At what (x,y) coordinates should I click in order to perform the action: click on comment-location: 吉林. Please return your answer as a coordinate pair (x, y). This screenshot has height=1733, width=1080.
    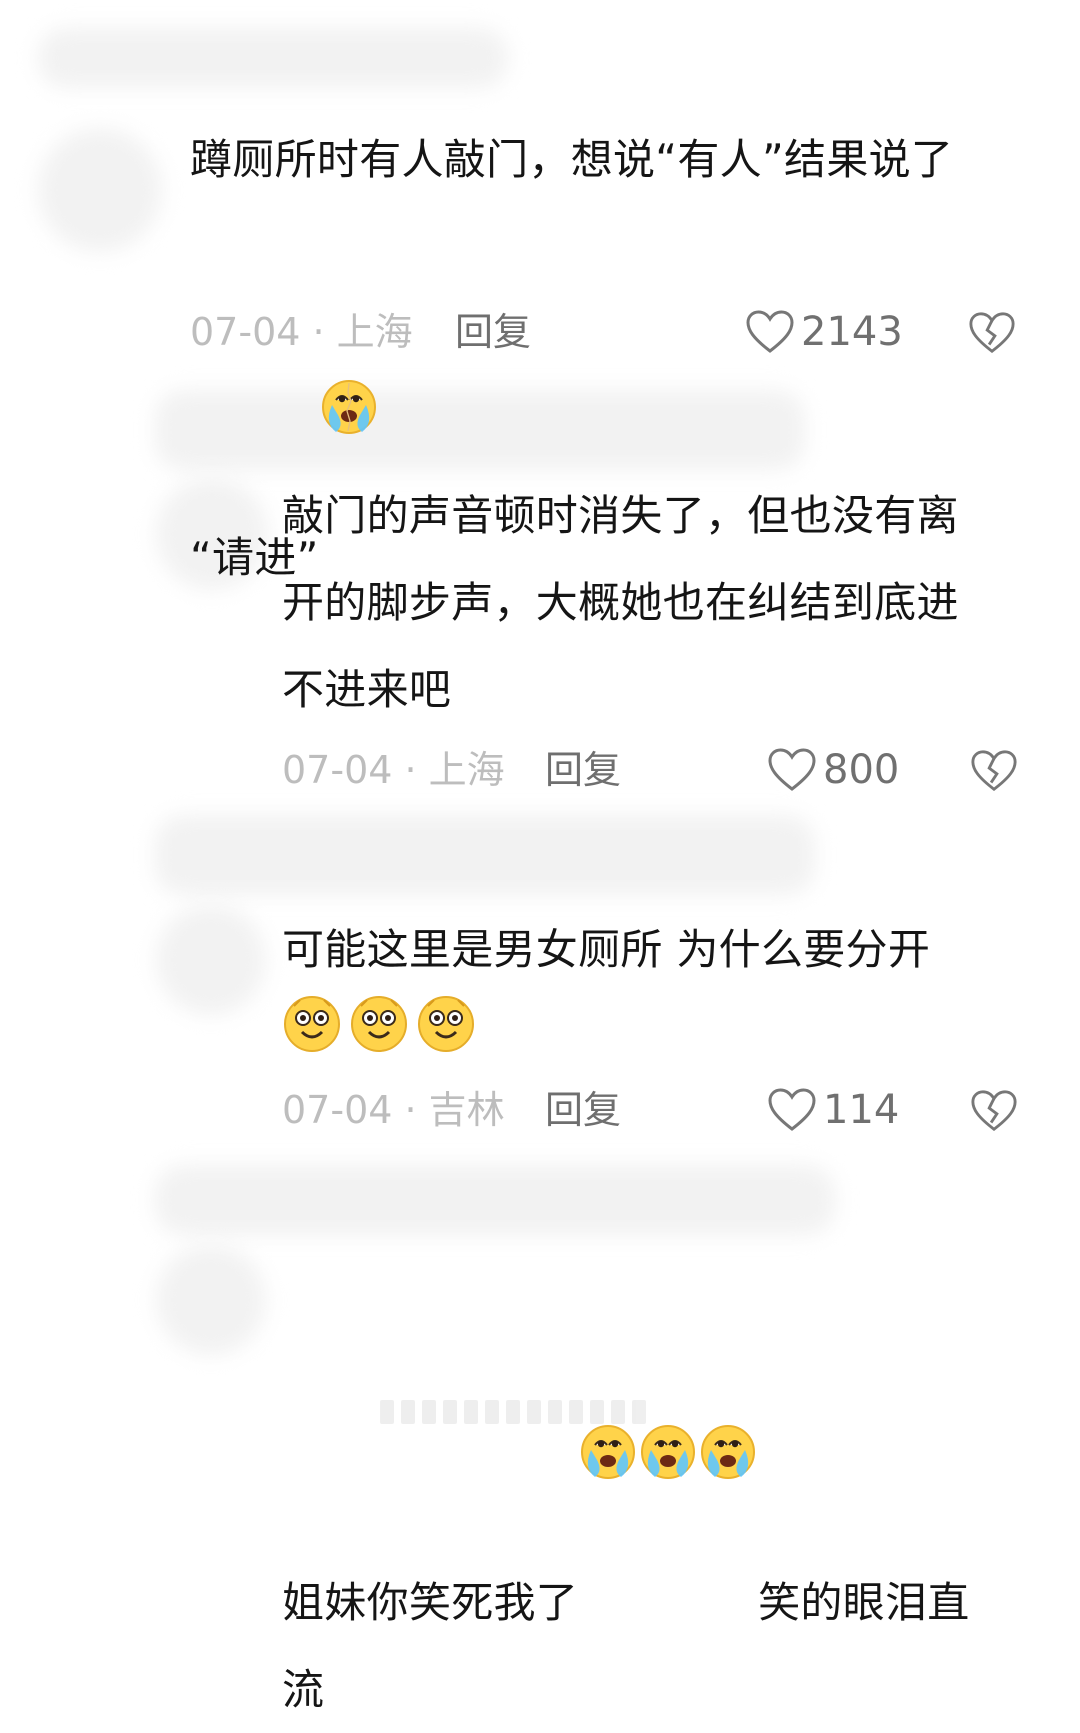
    Looking at the image, I should click on (466, 1110).